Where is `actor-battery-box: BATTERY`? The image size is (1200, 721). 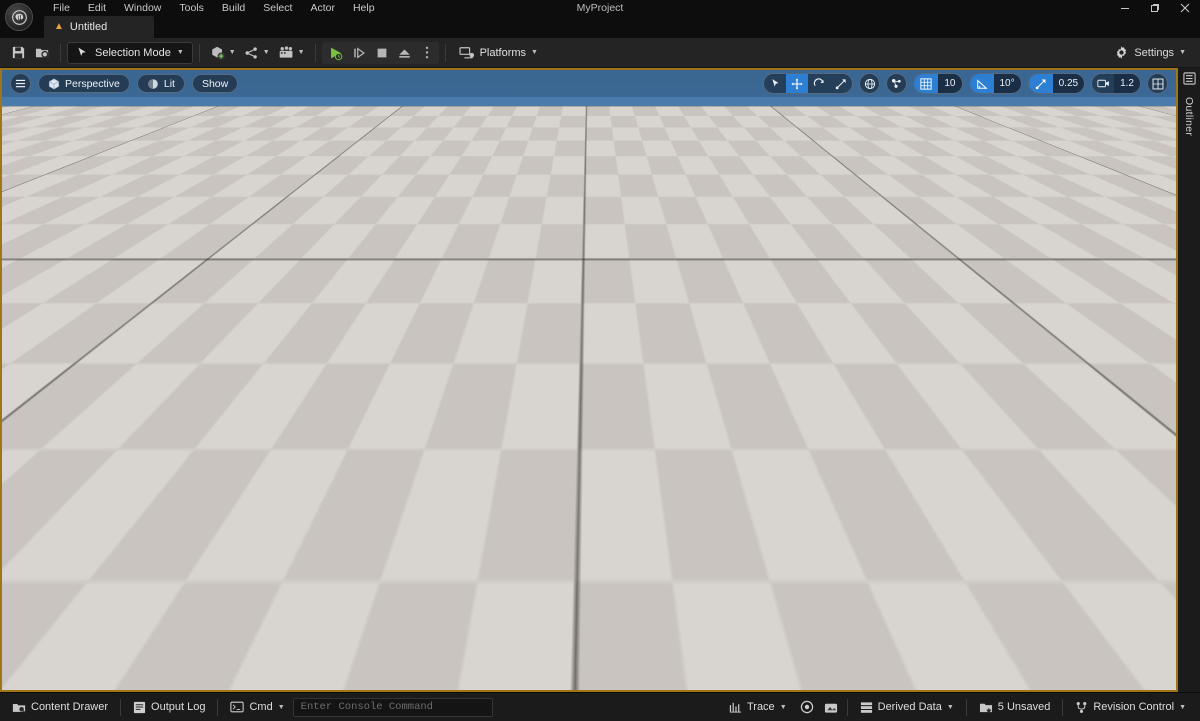 actor-battery-box: BATTERY is located at coordinates (172, 560).